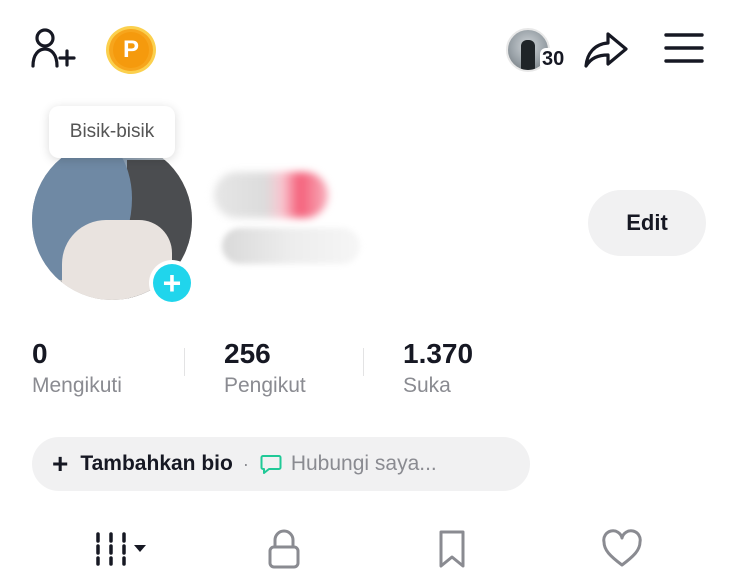 Image resolution: width=738 pixels, height=577 pixels. I want to click on coin-icon: P, so click(131, 50).